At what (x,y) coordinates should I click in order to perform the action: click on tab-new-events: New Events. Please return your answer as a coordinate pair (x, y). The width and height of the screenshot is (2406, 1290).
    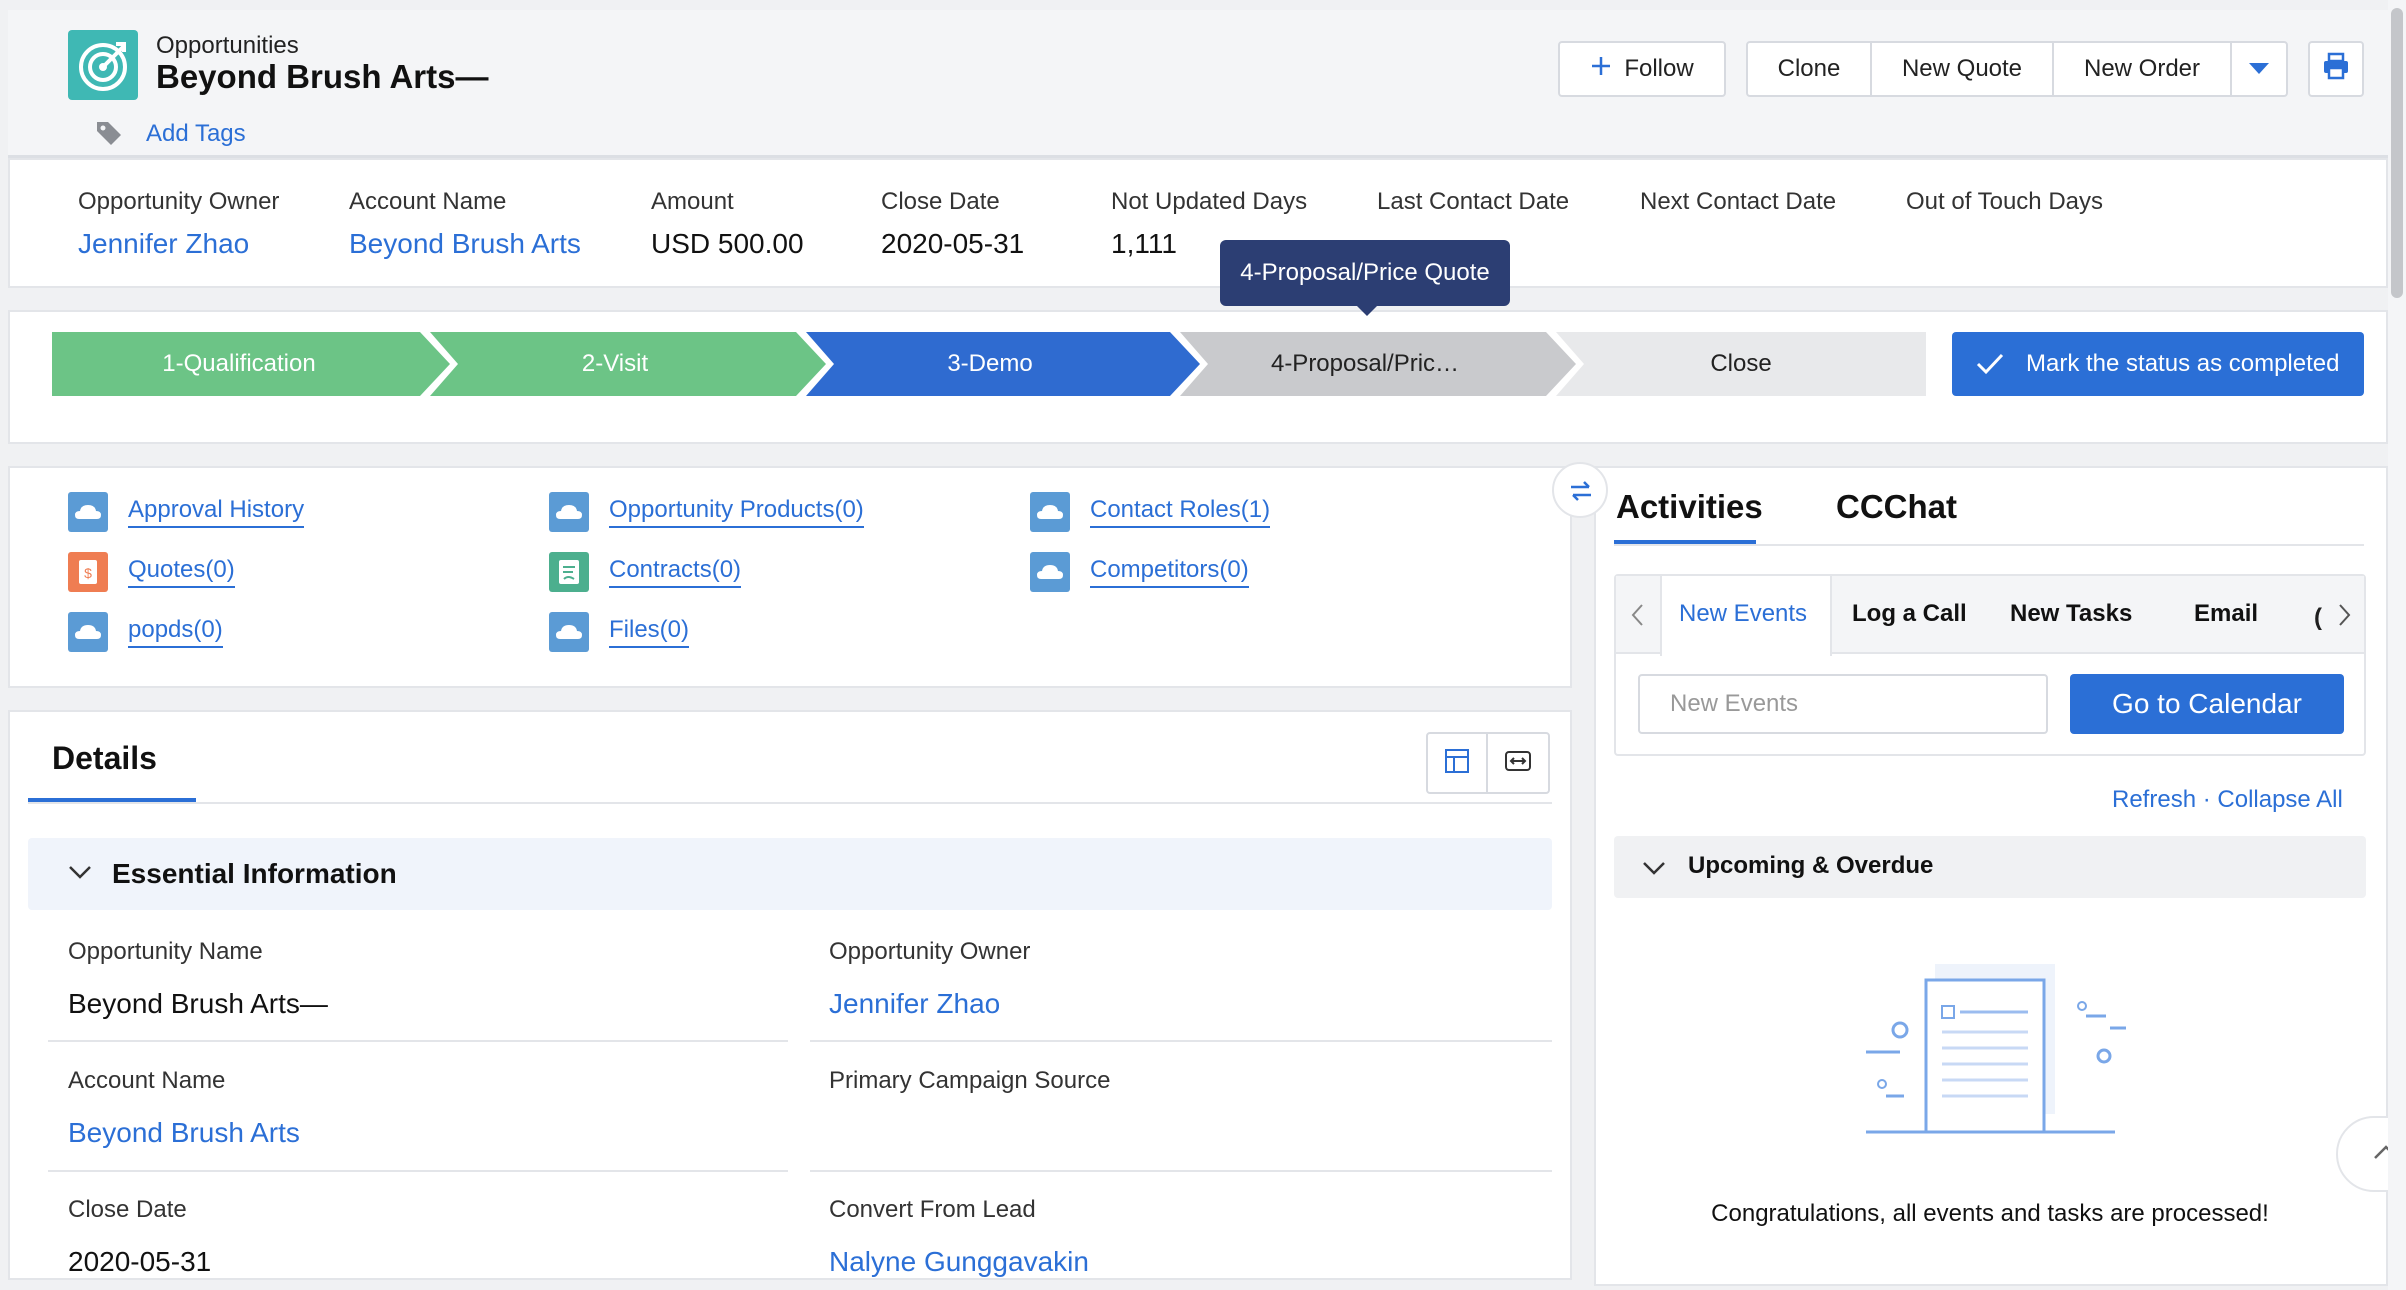
    Looking at the image, I should click on (1743, 614).